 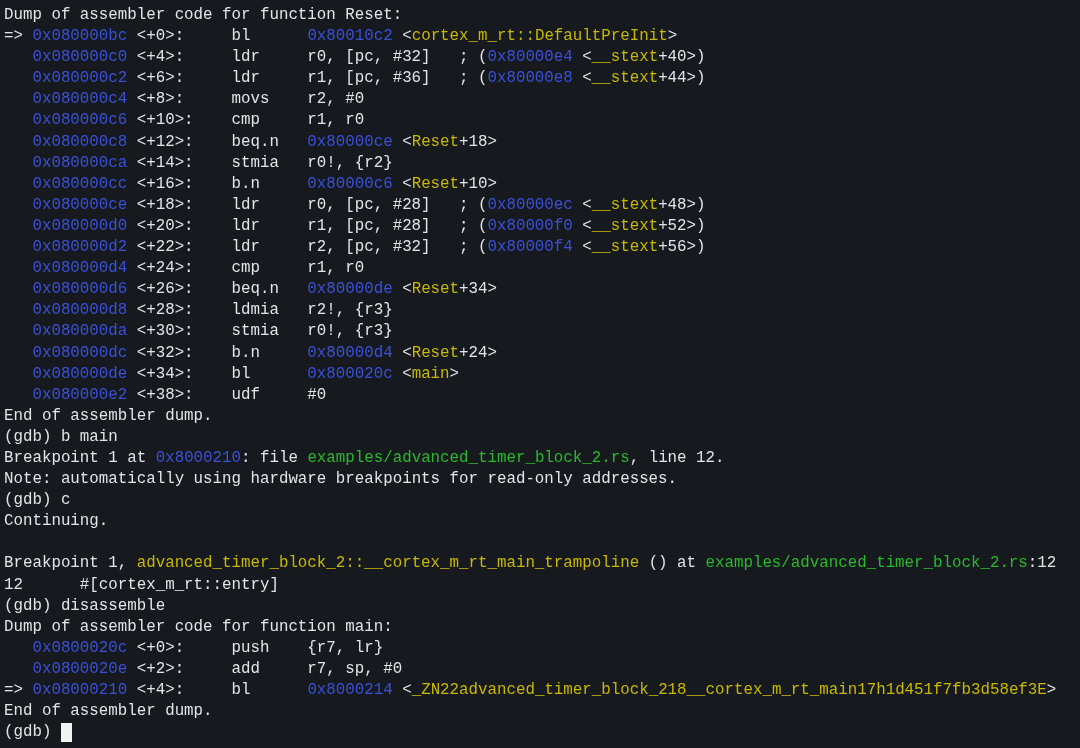 I want to click on command-prompt: (gdb), so click(x=28, y=733).